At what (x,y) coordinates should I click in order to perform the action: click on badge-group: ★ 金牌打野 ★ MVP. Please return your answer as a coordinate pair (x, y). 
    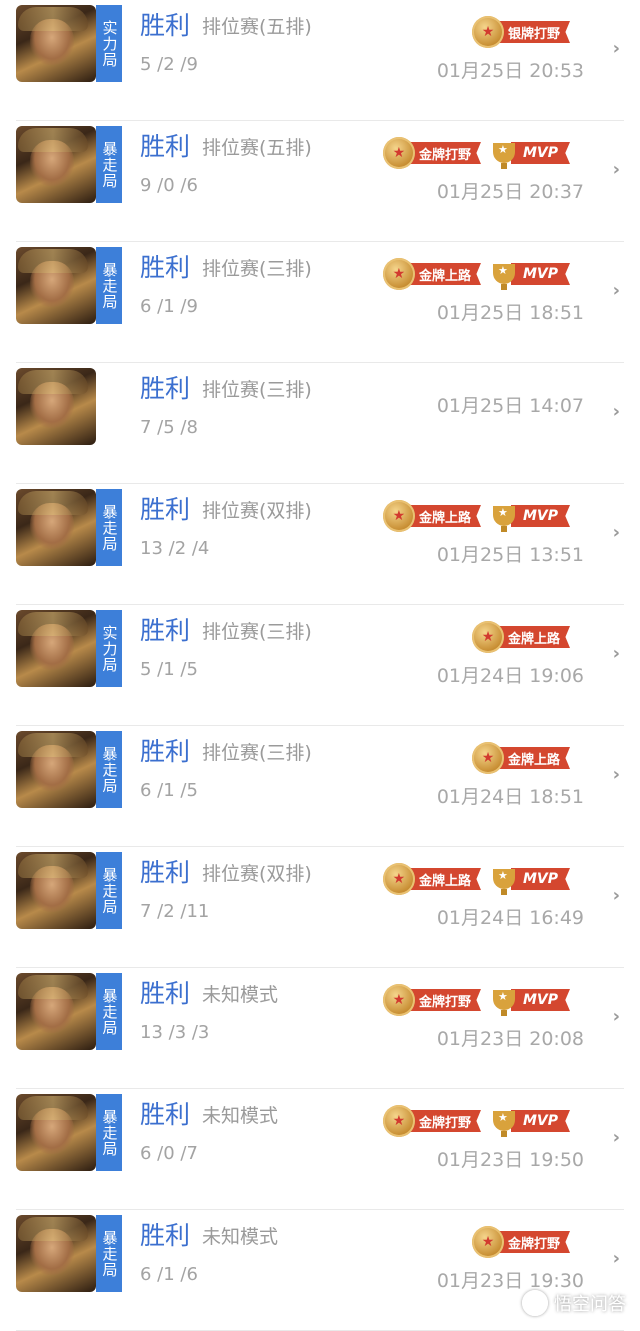
    Looking at the image, I should click on (476, 153).